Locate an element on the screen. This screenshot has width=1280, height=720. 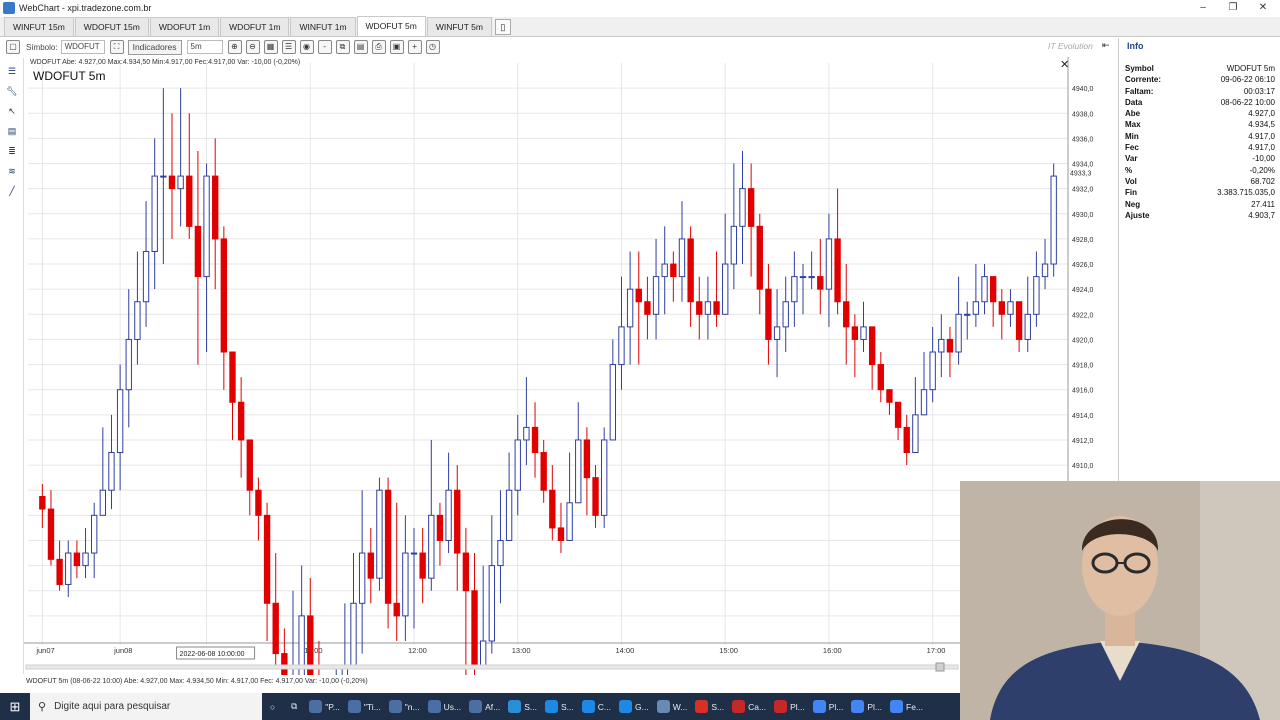
info-row: Min 4.917,0 is located at coordinates (1200, 136).